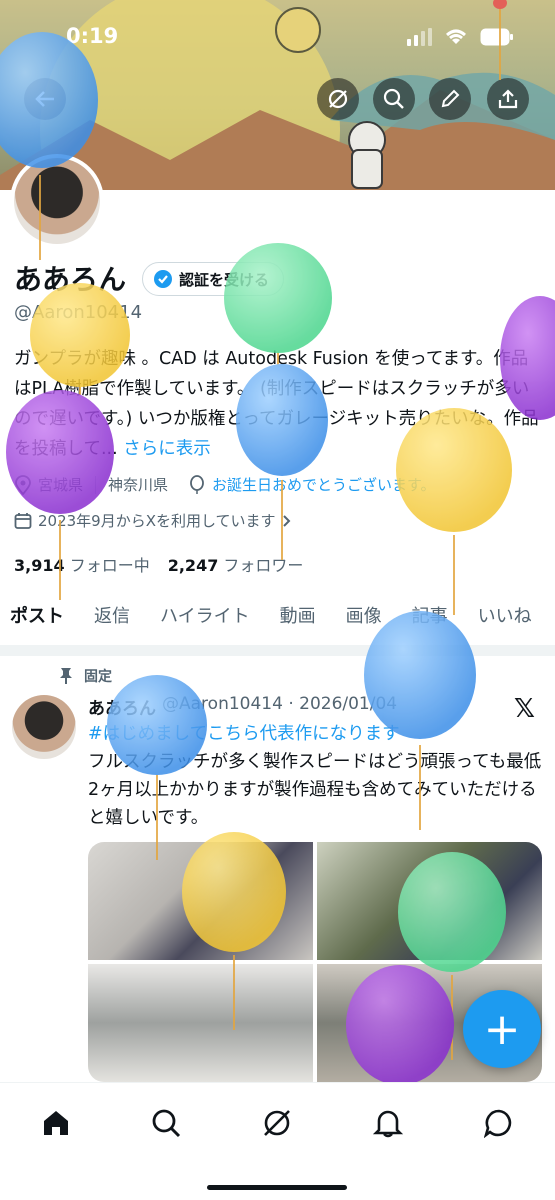  I want to click on following-link: 3,914 フォロー中, so click(82, 564).